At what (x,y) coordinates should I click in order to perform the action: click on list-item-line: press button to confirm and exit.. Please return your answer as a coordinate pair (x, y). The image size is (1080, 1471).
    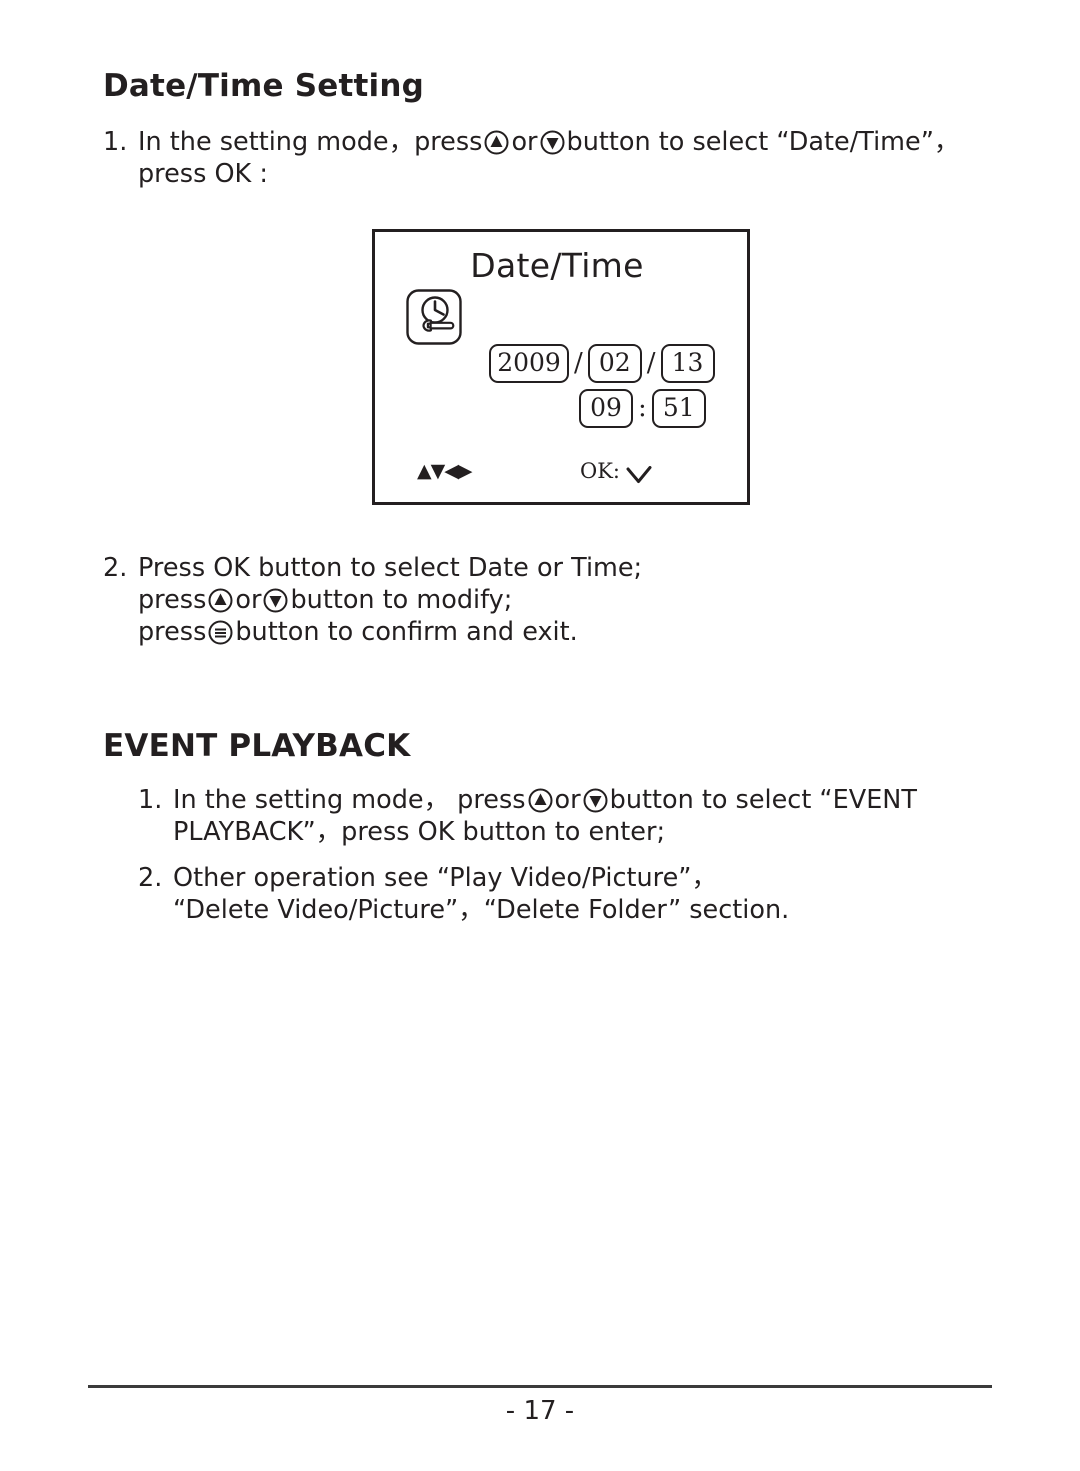
    Looking at the image, I should click on (570, 632).